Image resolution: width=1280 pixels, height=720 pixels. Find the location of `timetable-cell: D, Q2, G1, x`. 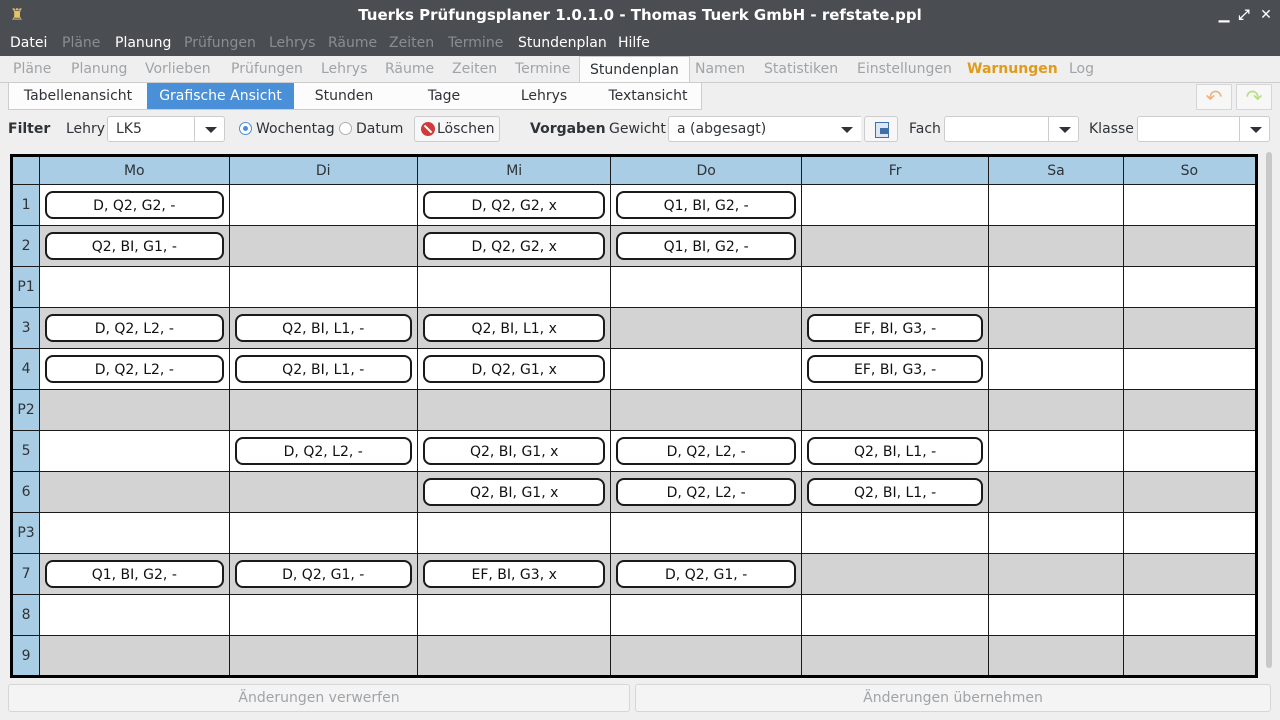

timetable-cell: D, Q2, G1, x is located at coordinates (514, 369).